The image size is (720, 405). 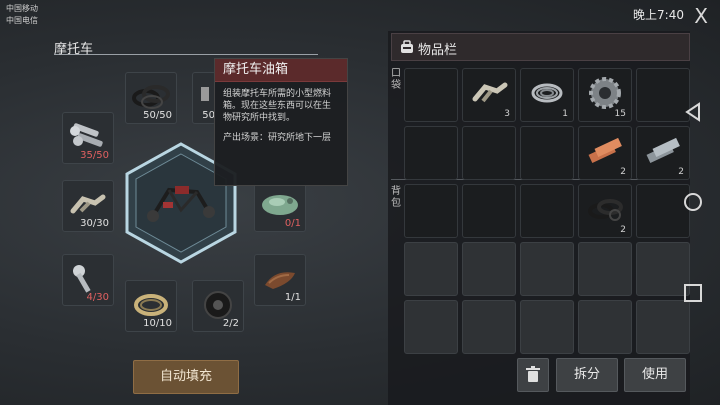 I want to click on slot-exhaust-pipe: 30/30, so click(x=88, y=206).